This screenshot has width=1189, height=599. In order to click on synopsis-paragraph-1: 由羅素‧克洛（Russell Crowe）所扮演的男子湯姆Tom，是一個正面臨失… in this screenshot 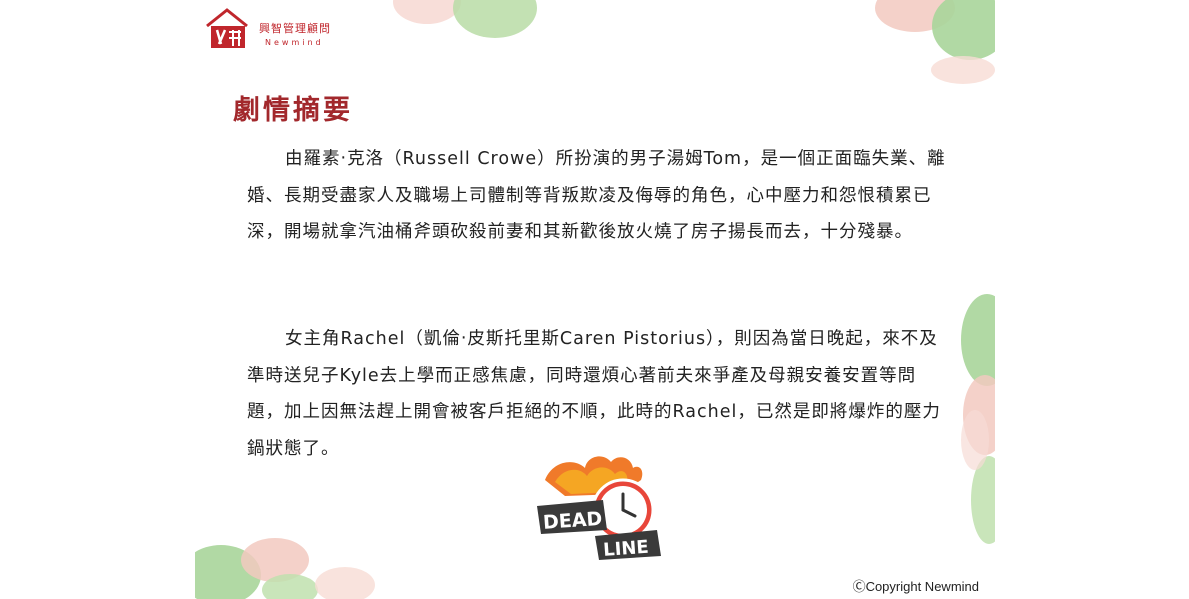, I will do `click(596, 195)`.